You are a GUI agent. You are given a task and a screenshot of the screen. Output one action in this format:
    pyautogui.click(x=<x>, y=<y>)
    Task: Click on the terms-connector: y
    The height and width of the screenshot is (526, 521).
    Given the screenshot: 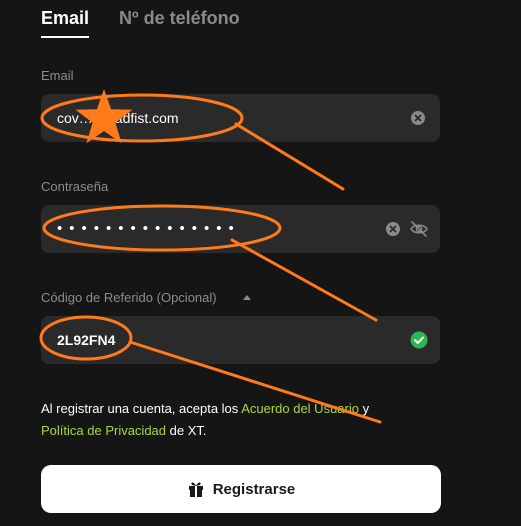 What is the action you would take?
    pyautogui.click(x=364, y=408)
    